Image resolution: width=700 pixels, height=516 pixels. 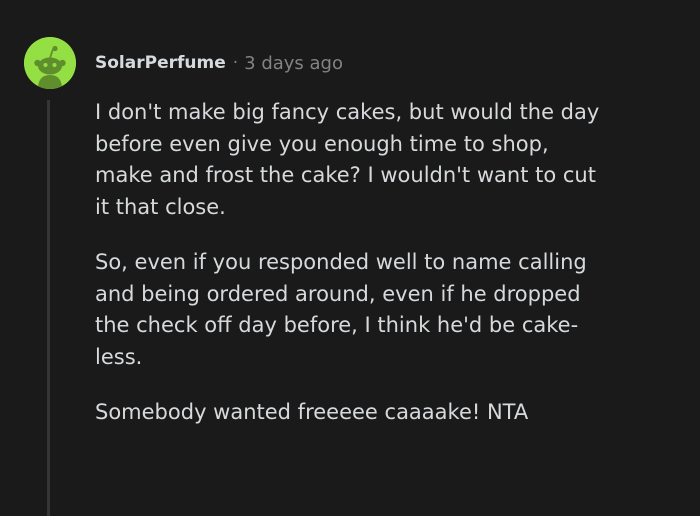 I want to click on timestamp-link: 3 days ago, so click(x=293, y=63).